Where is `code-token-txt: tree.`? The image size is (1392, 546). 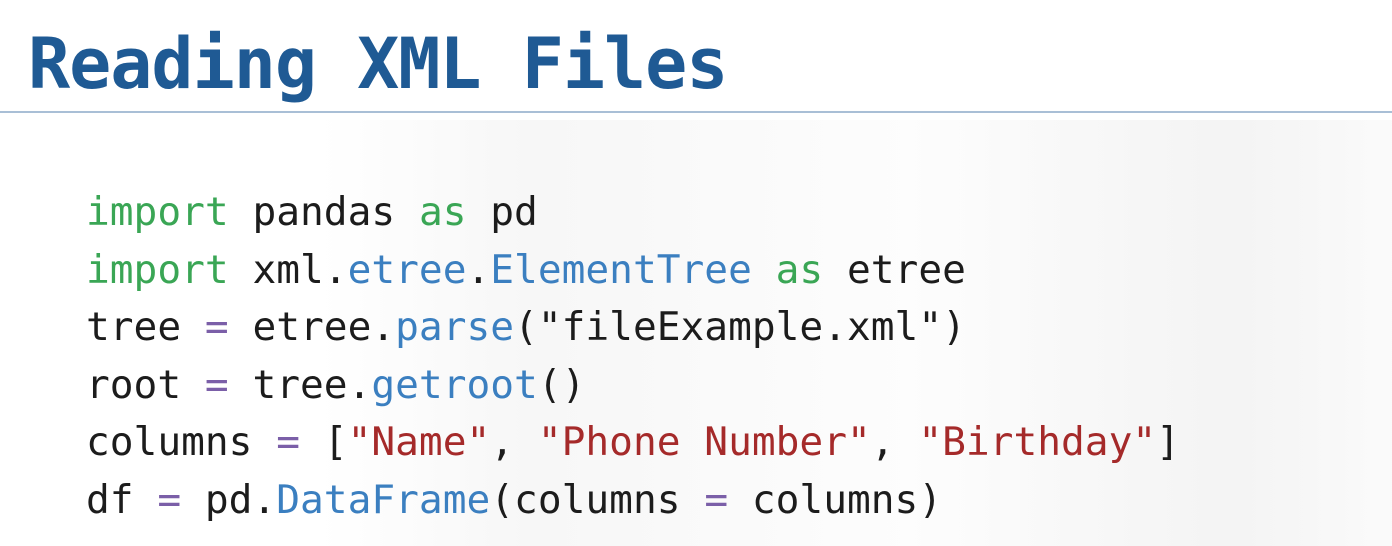
code-token-txt: tree. is located at coordinates (300, 384).